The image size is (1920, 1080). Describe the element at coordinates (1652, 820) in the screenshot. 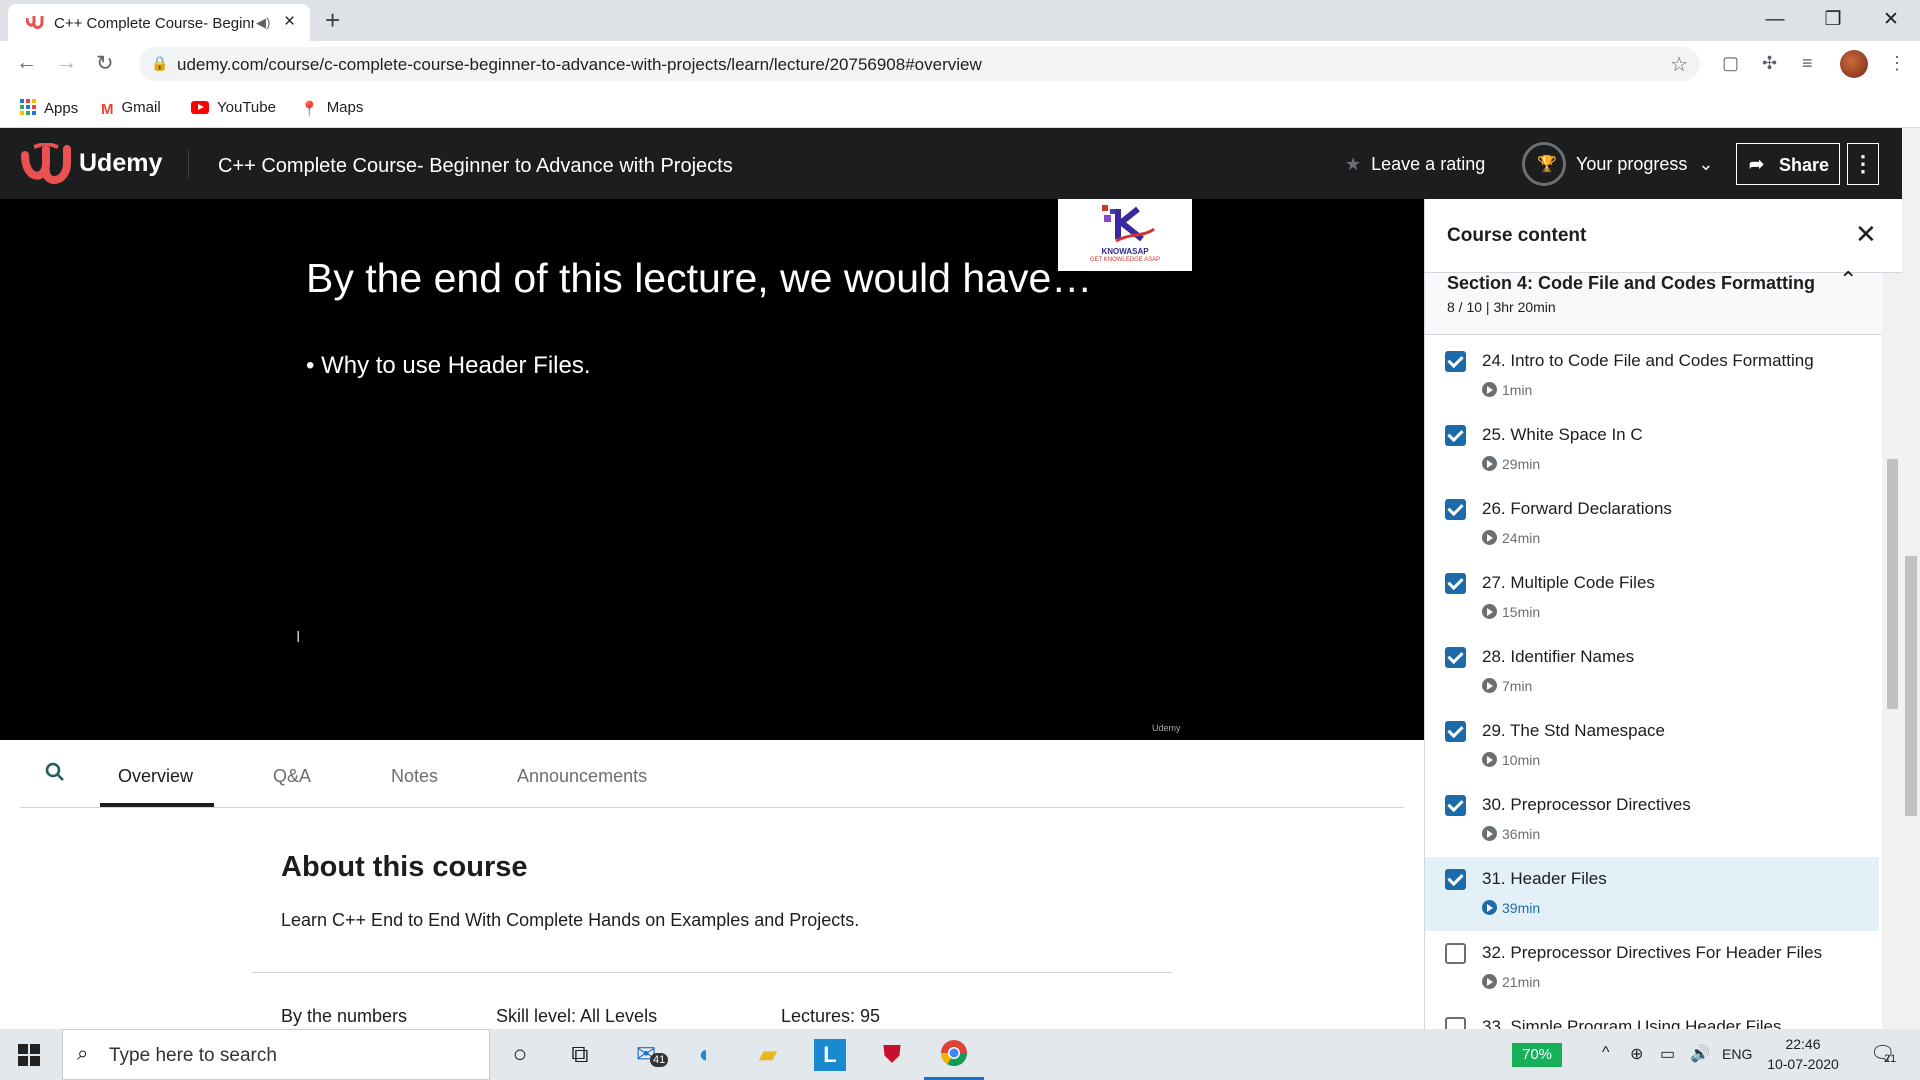

I see `lecture-item: 30. Preprocessor Directives 36min` at that location.